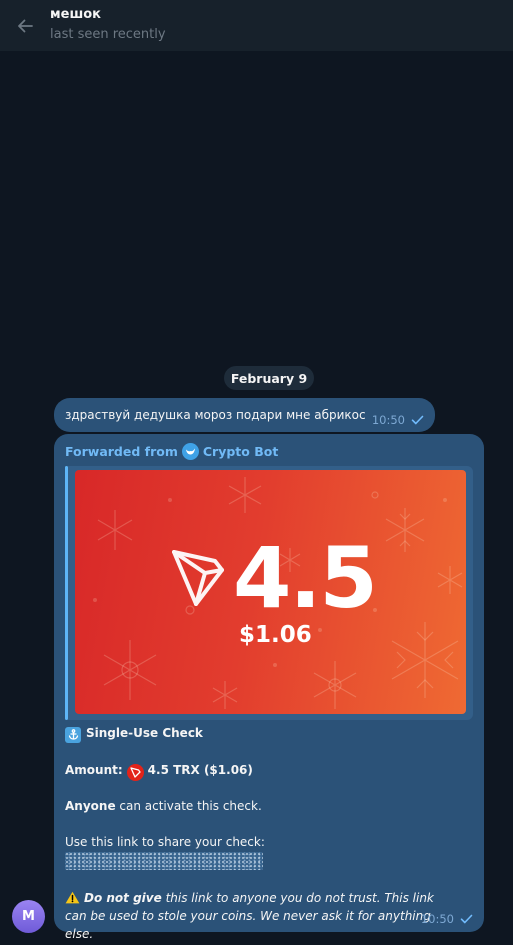  I want to click on amount-line: Amount: 4.5 TRX ($1.06), so click(159, 772).